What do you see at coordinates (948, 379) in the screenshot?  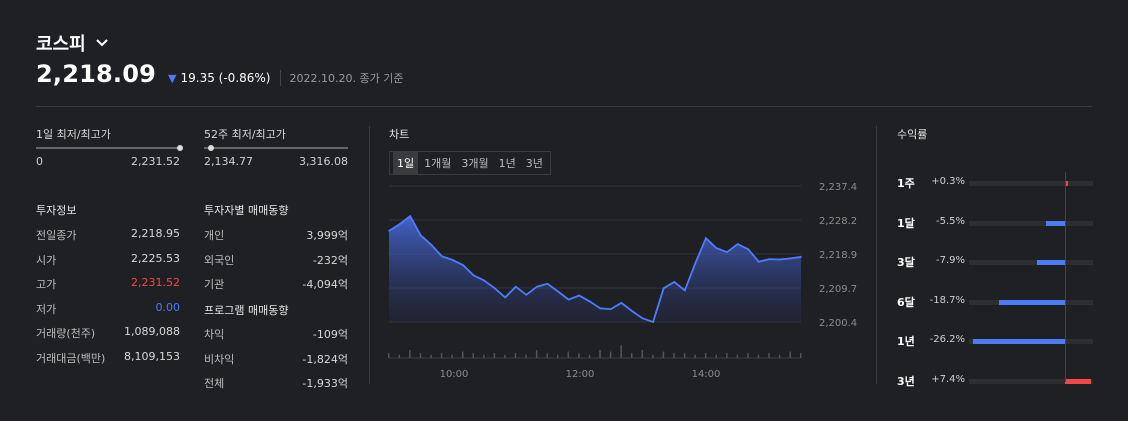 I see `return-value: +7.4%` at bounding box center [948, 379].